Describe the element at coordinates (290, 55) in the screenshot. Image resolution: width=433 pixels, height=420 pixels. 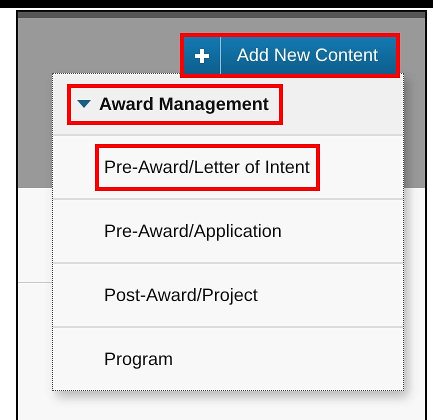
I see `add-content-button: Add New Content` at that location.